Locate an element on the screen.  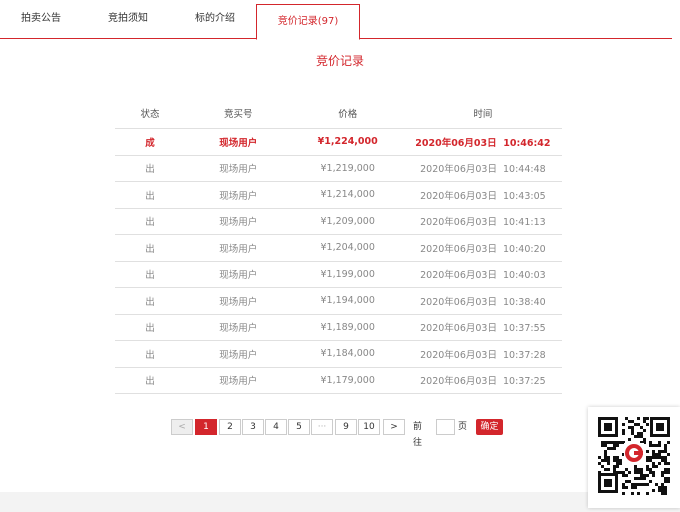
row-price: ¥1,219,000 is located at coordinates (347, 168).